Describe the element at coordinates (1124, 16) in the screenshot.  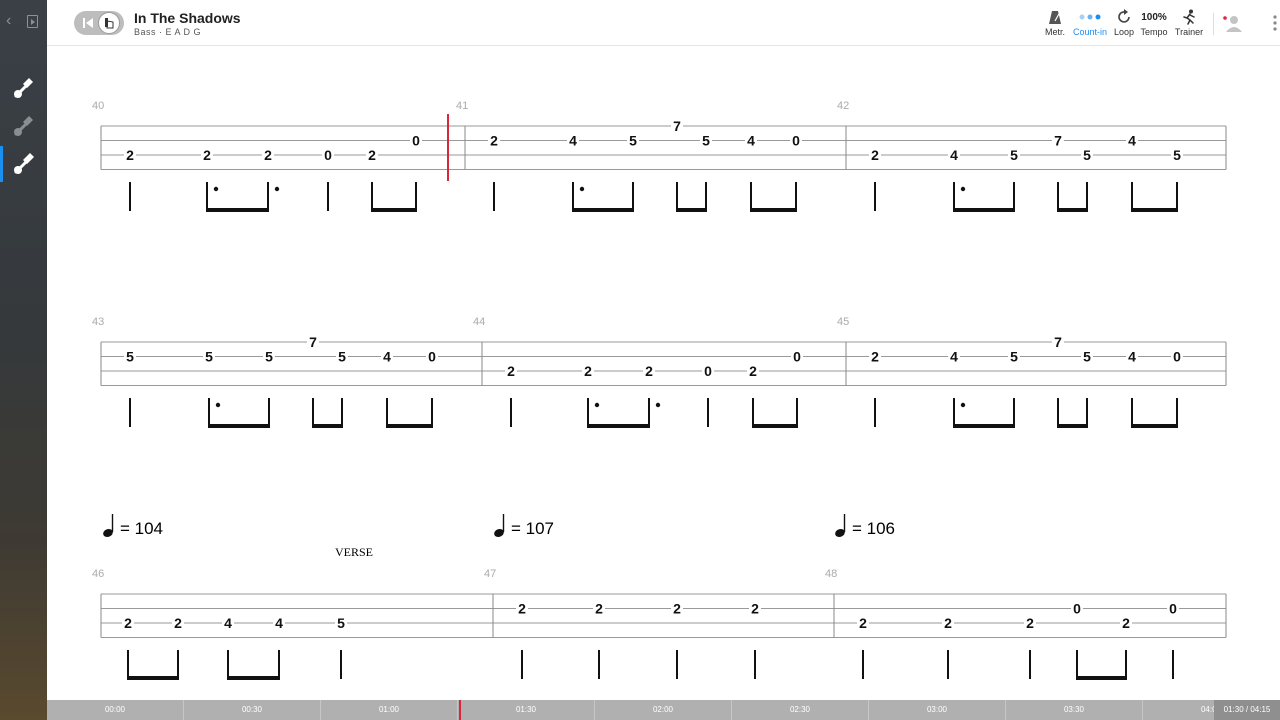
I see `loop-icon` at that location.